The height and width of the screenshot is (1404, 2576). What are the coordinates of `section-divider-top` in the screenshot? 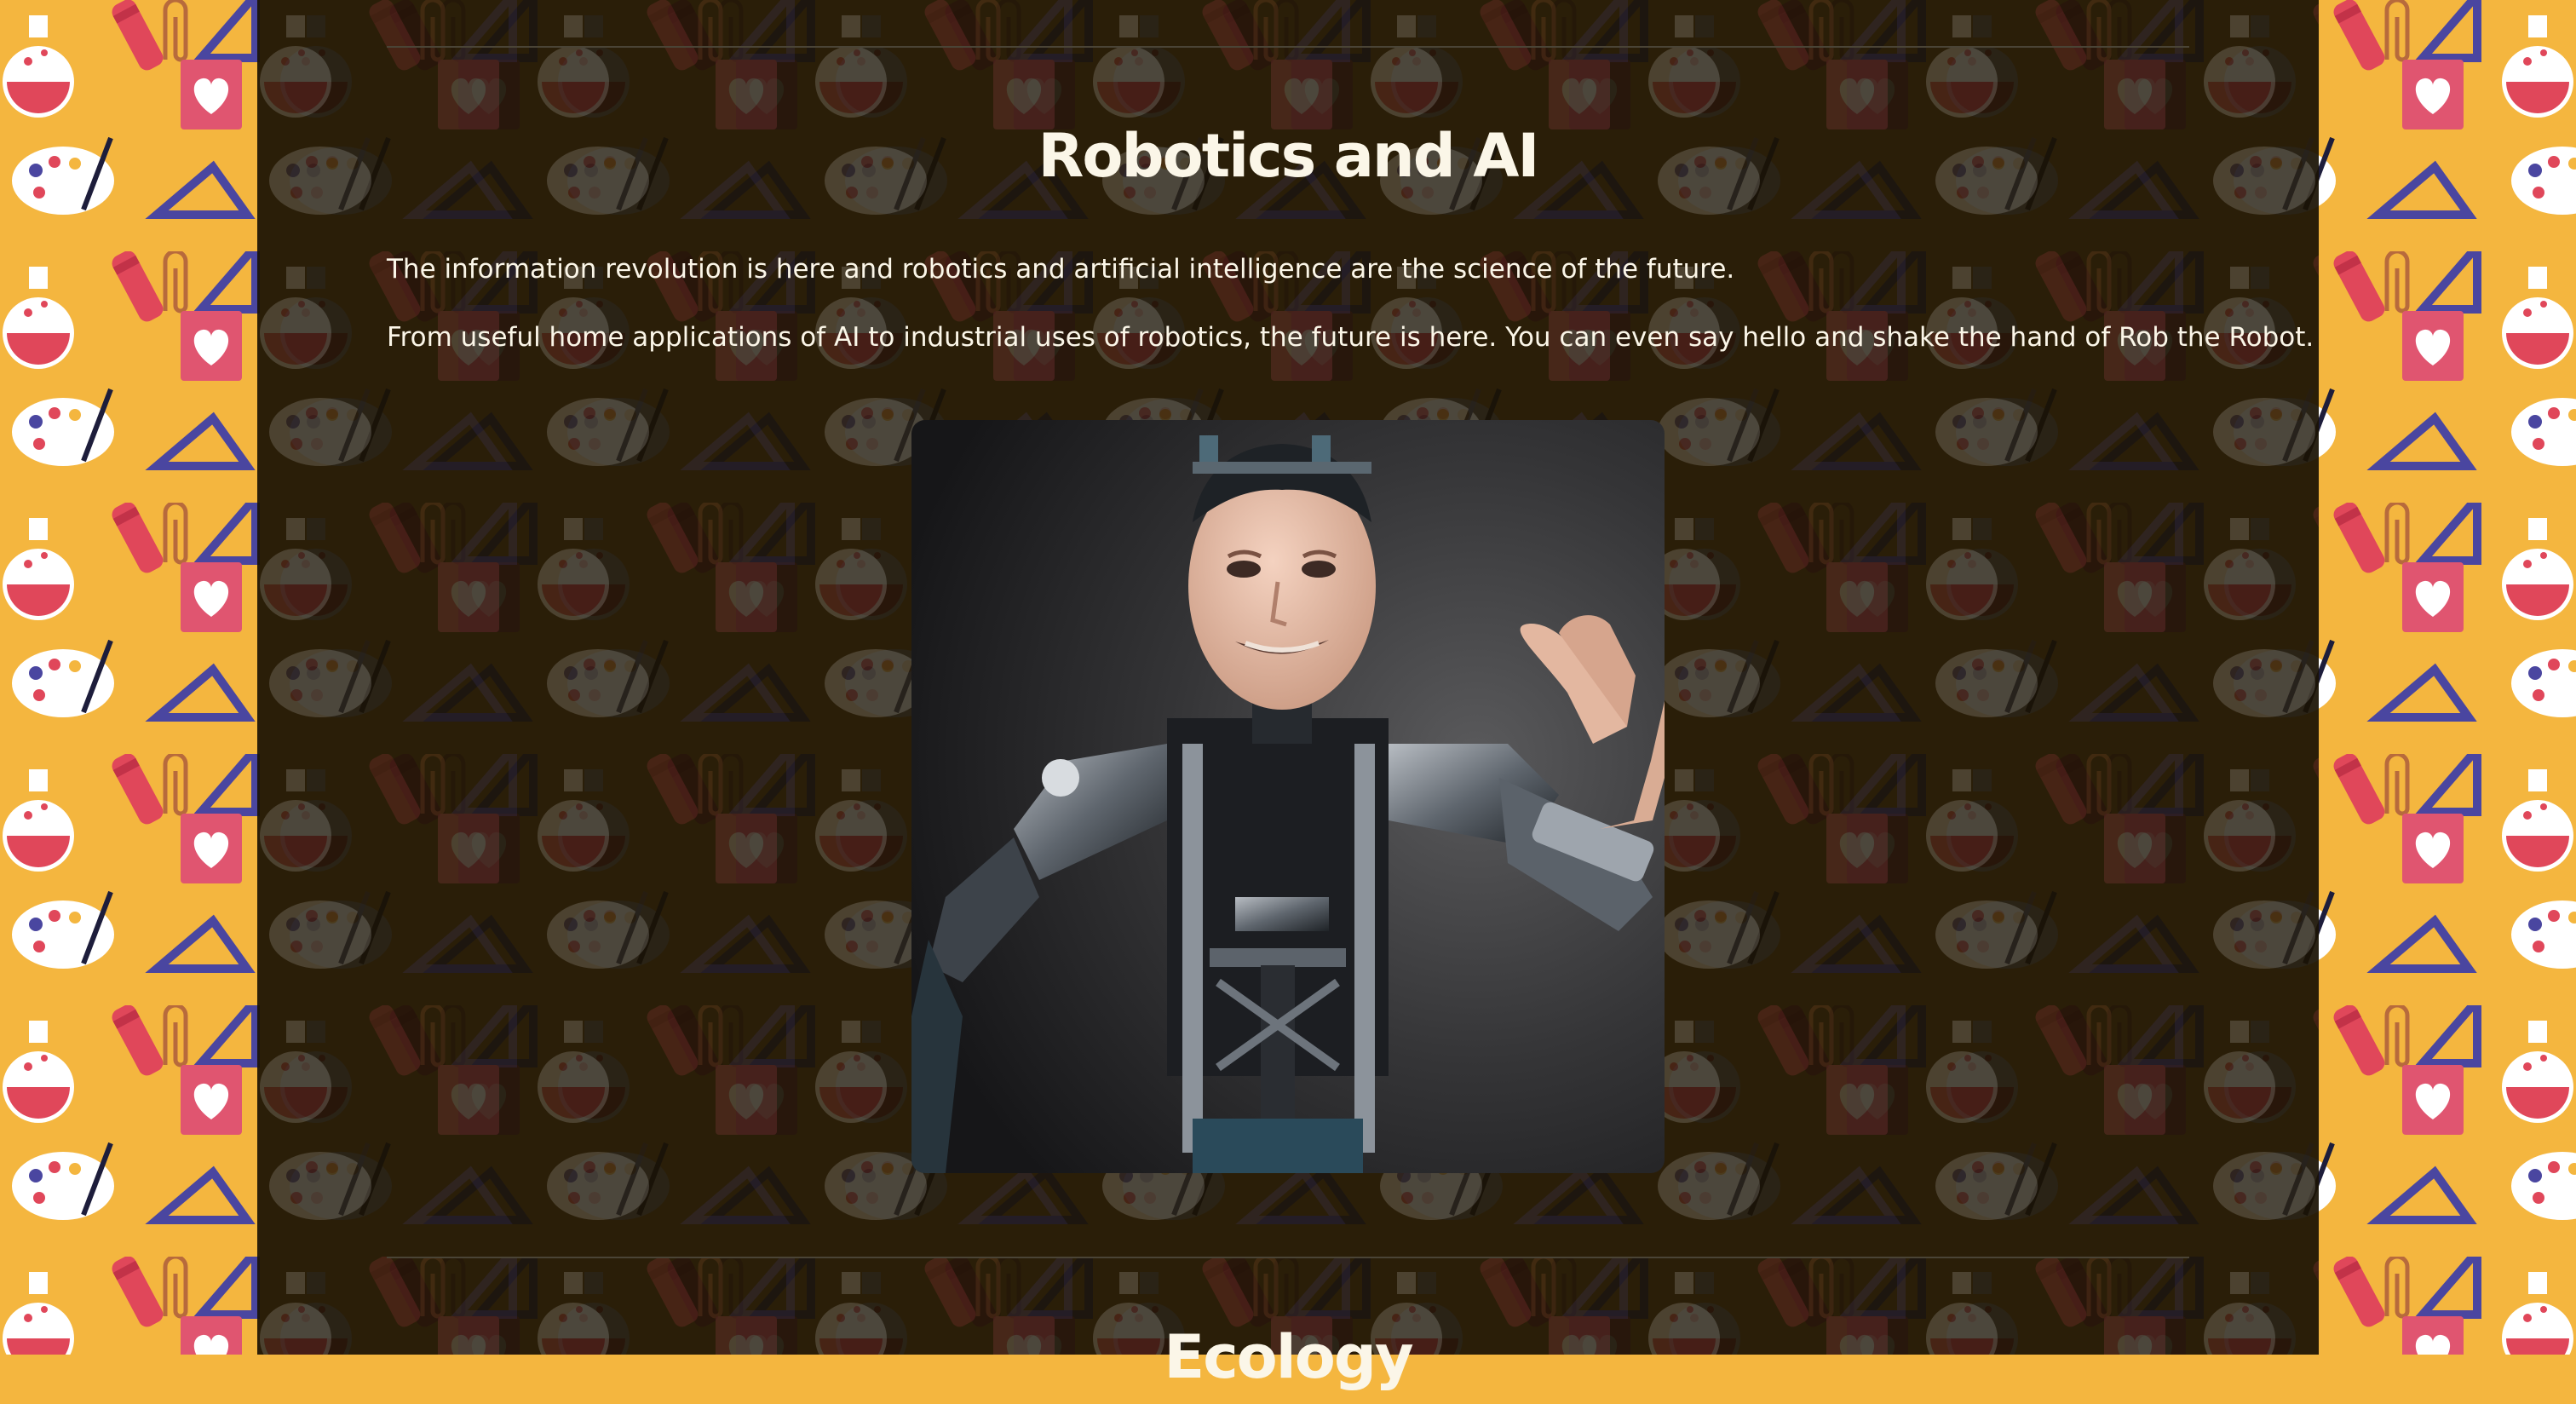 It's located at (1288, 47).